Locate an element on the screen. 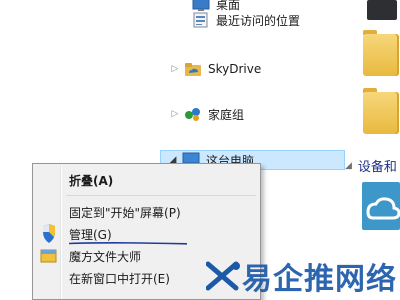 This screenshot has width=400, height=300. menu-item-manage: 管理(G) is located at coordinates (146, 234).